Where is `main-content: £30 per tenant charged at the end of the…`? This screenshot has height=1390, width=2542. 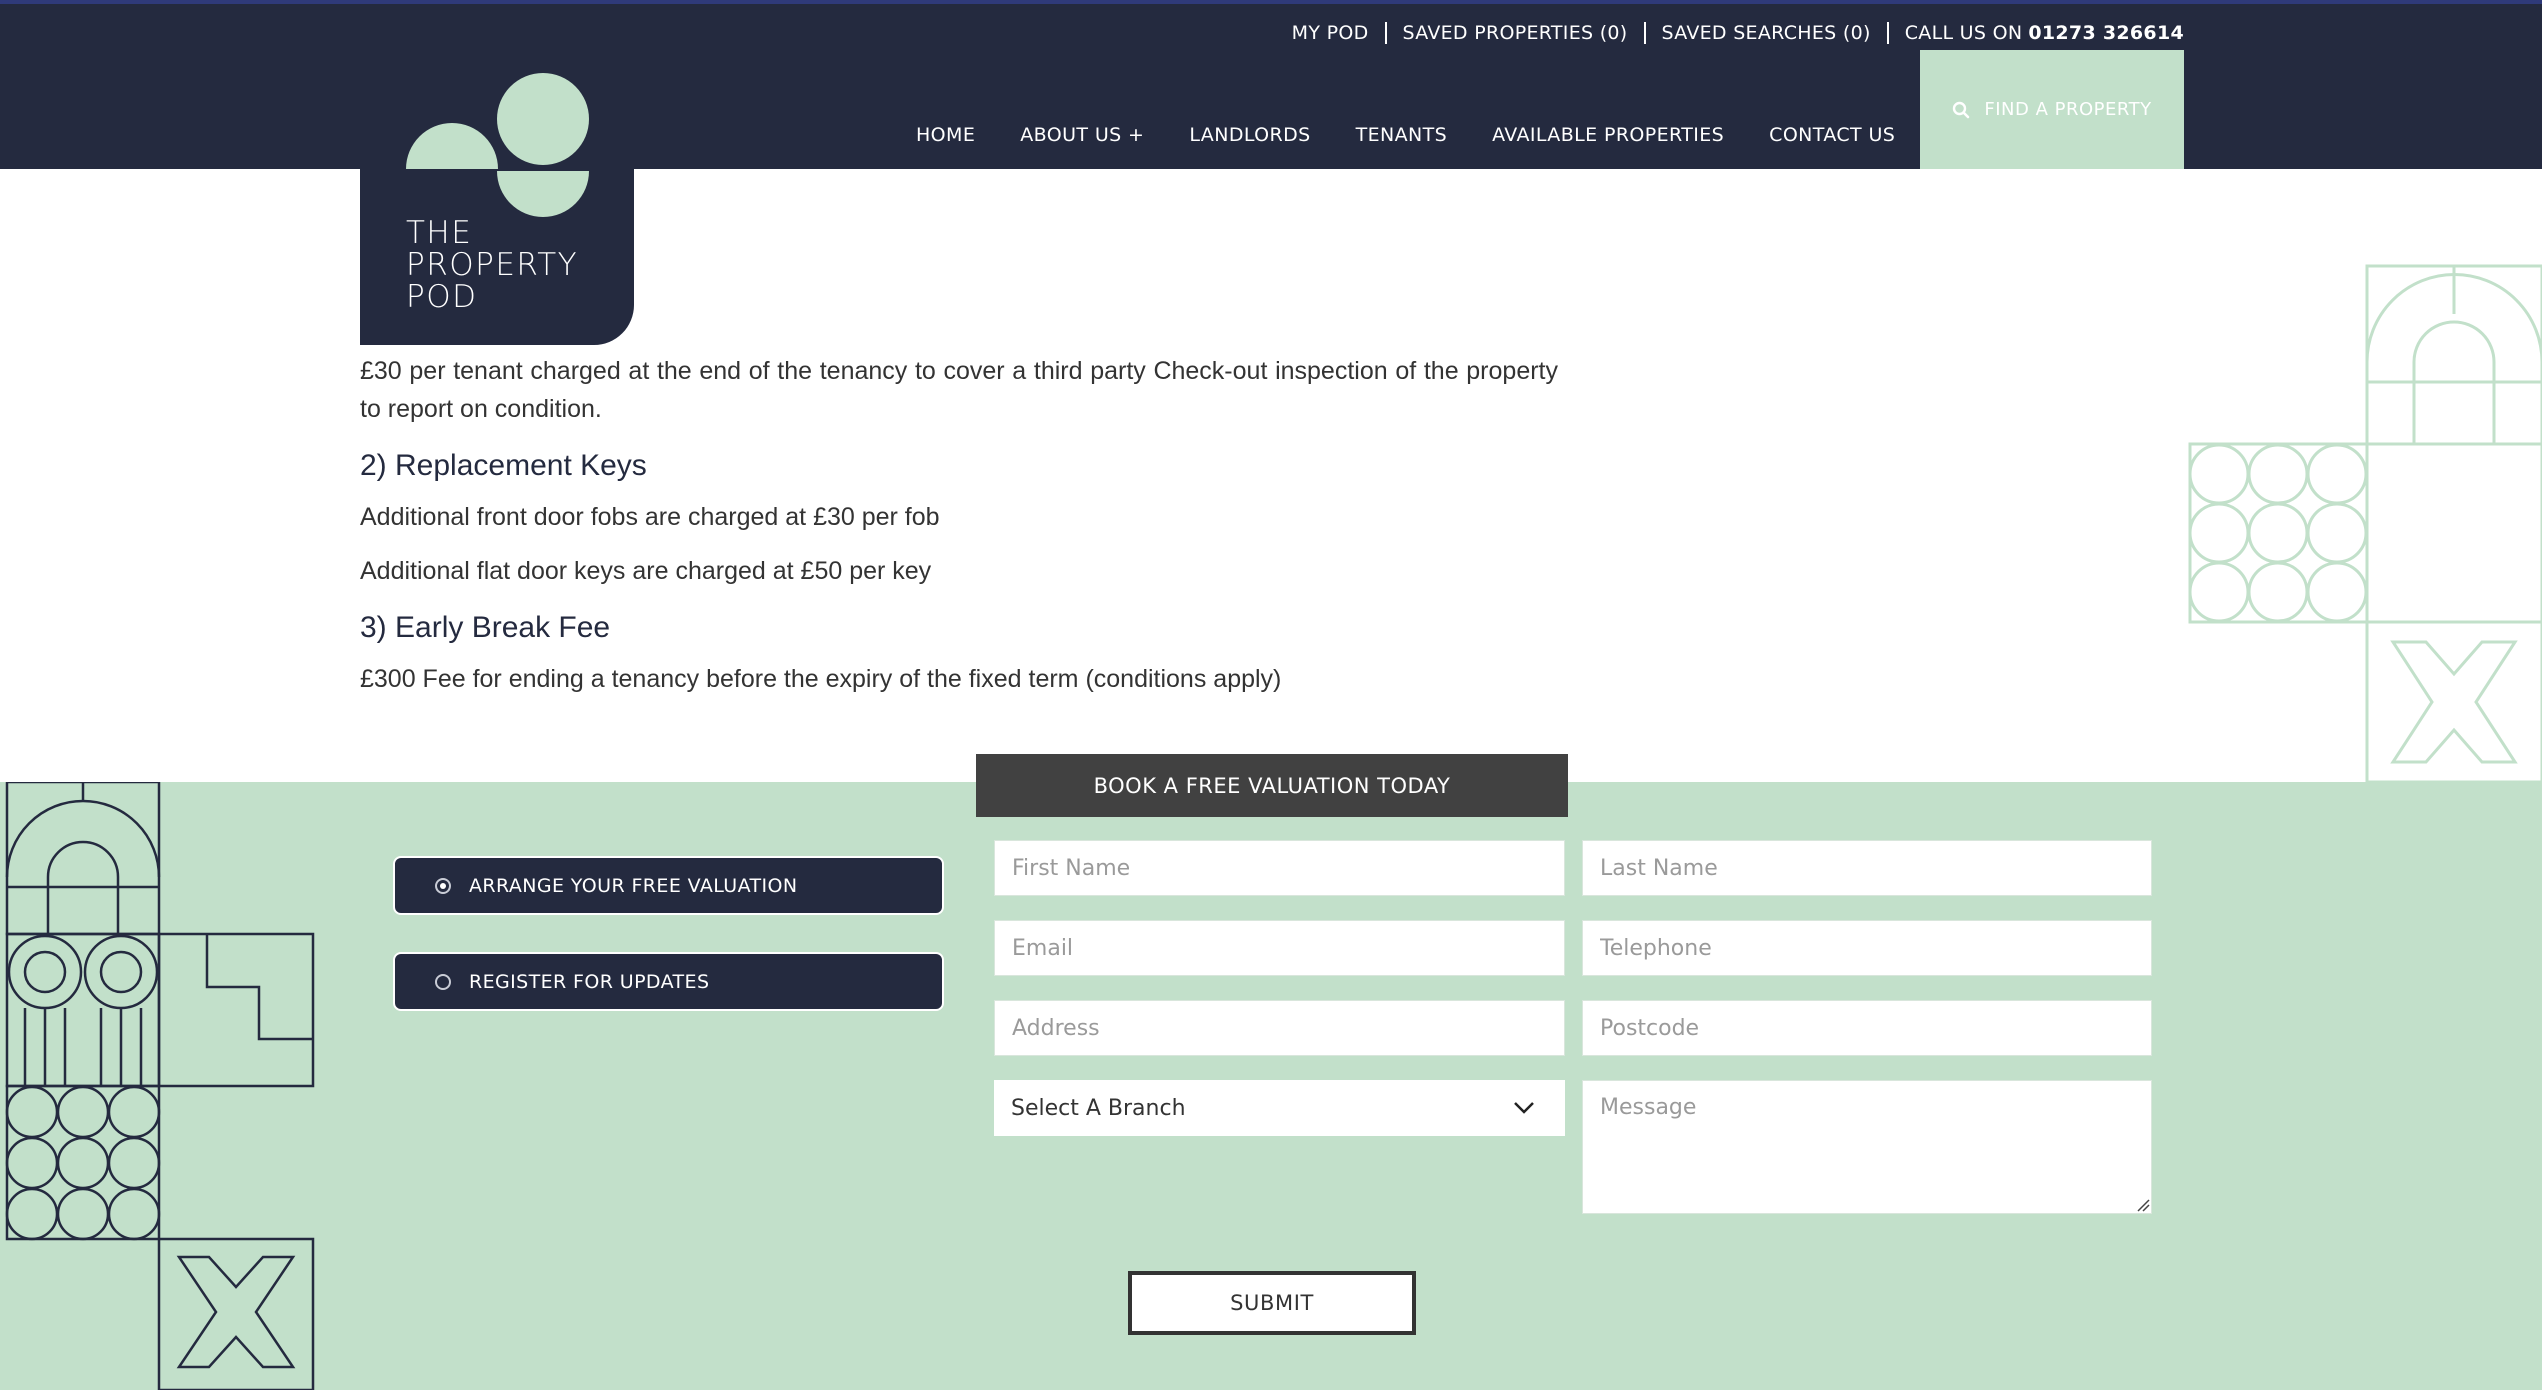
main-content: £30 per tenant charged at the end of the… is located at coordinates (959, 533).